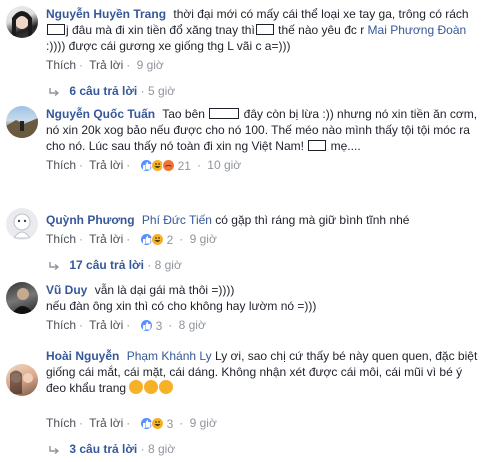 The image size is (492, 462). I want to click on mention-link: Phí Đức Tiến, so click(177, 220).